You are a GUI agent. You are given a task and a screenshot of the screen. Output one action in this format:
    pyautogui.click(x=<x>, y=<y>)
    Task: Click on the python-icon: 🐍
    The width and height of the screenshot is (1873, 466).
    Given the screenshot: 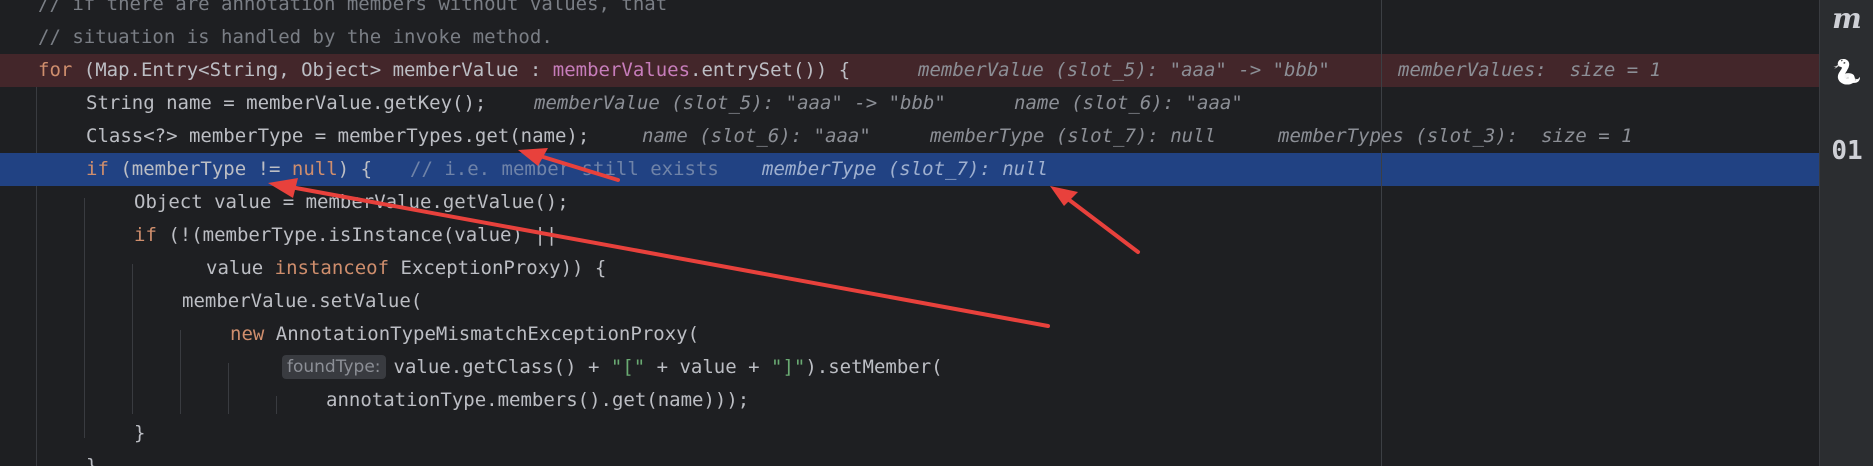 What is the action you would take?
    pyautogui.click(x=1846, y=72)
    